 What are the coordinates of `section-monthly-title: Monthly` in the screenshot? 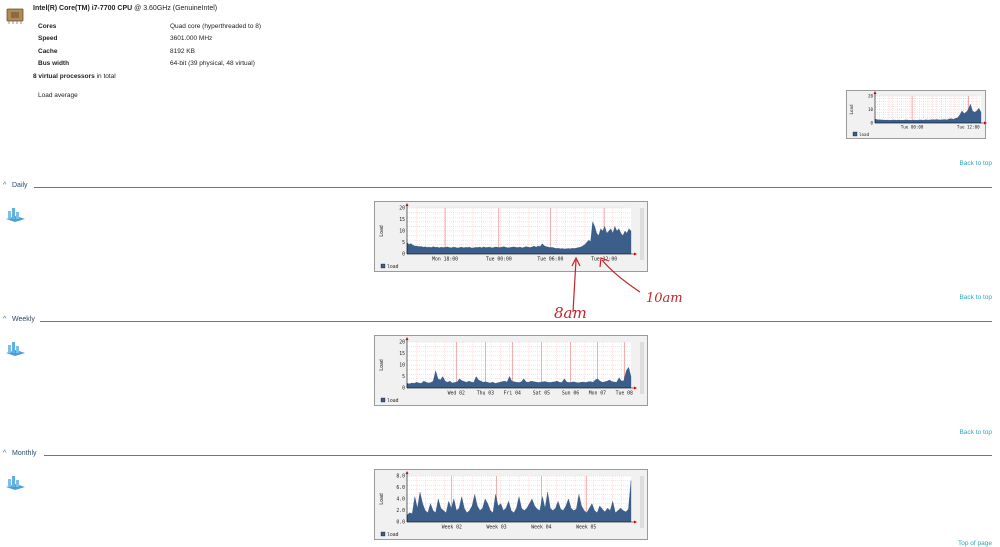 It's located at (24, 453).